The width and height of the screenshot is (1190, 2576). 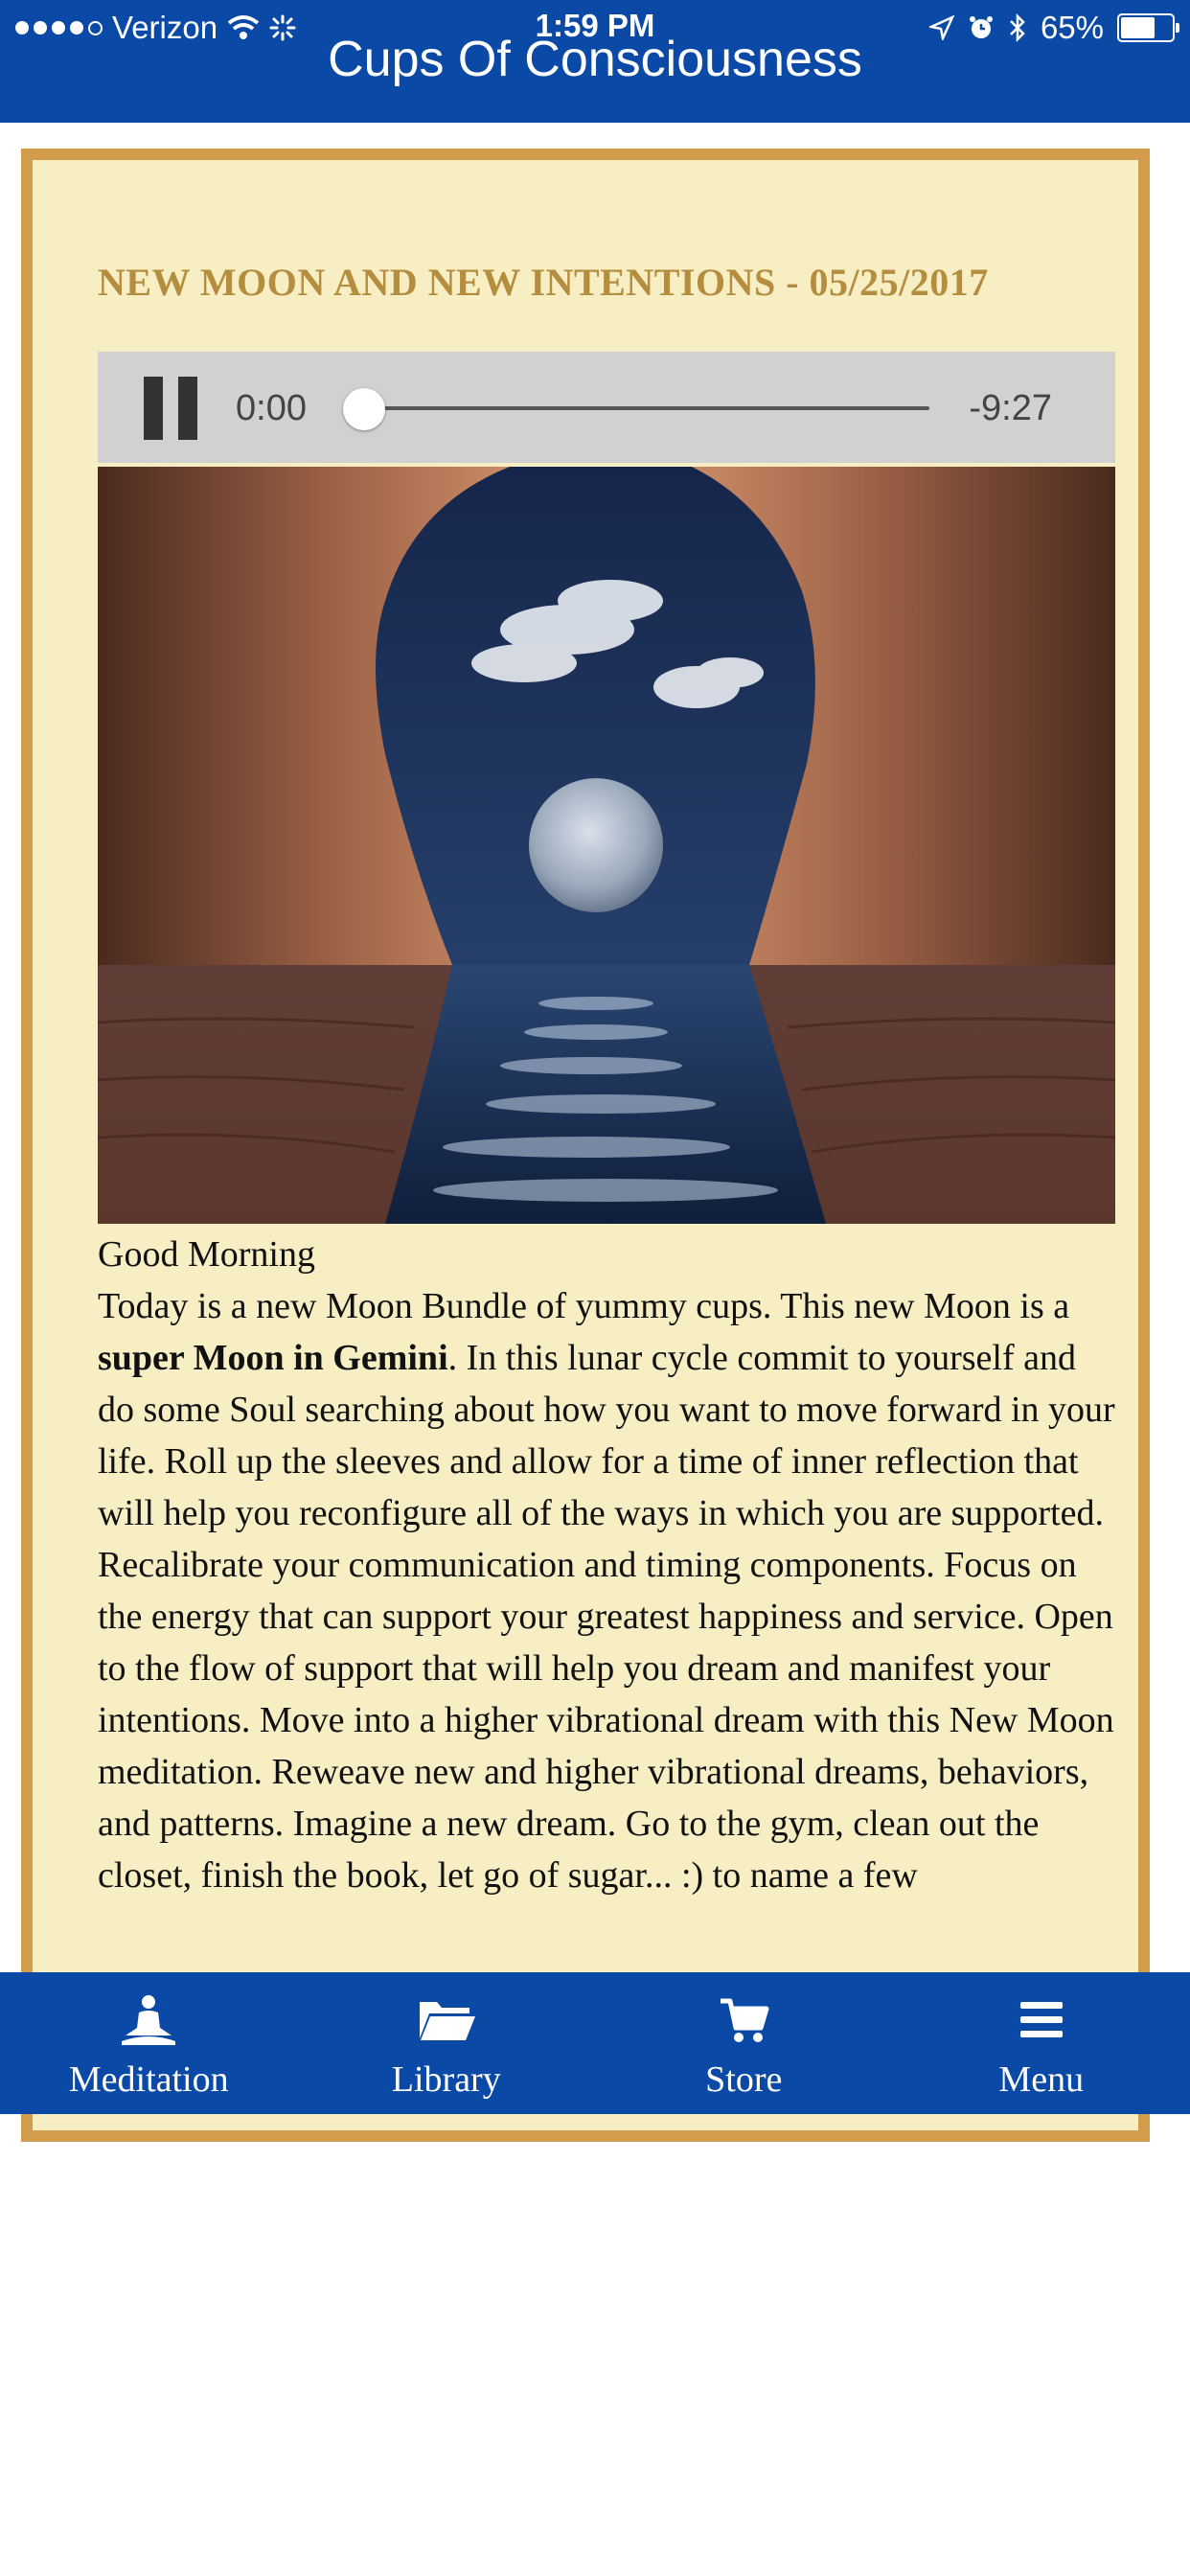 What do you see at coordinates (1011, 408) in the screenshot?
I see `remaining-time: -9:27` at bounding box center [1011, 408].